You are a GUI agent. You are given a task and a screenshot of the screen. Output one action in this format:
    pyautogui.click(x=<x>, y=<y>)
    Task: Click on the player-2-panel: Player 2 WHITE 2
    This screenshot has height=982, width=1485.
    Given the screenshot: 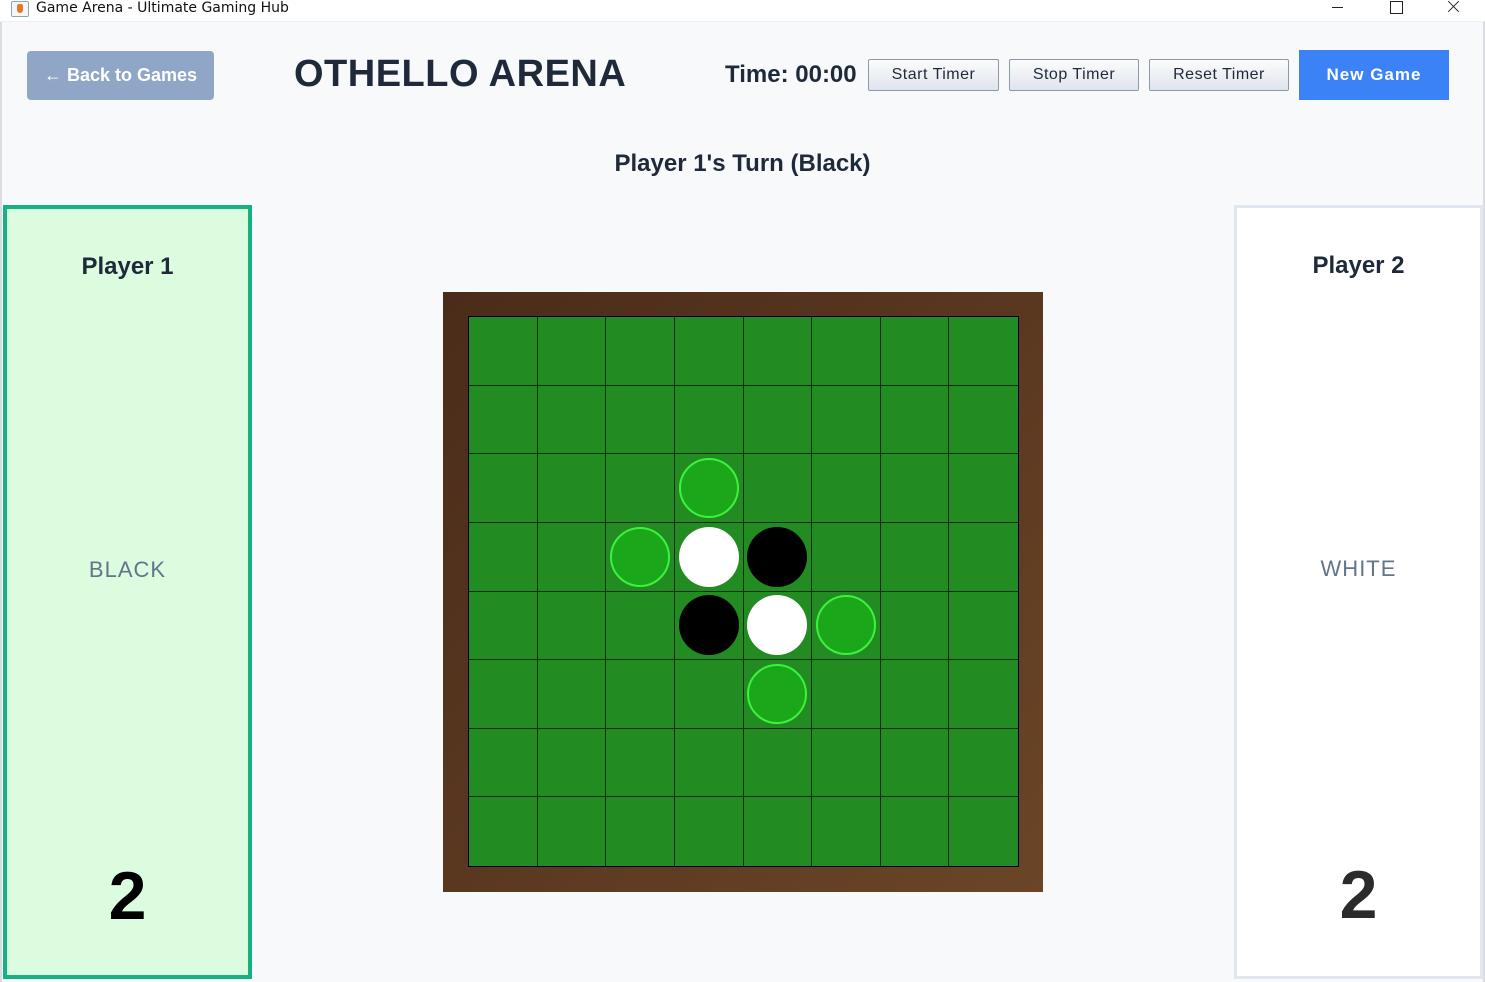 What is the action you would take?
    pyautogui.click(x=1358, y=592)
    